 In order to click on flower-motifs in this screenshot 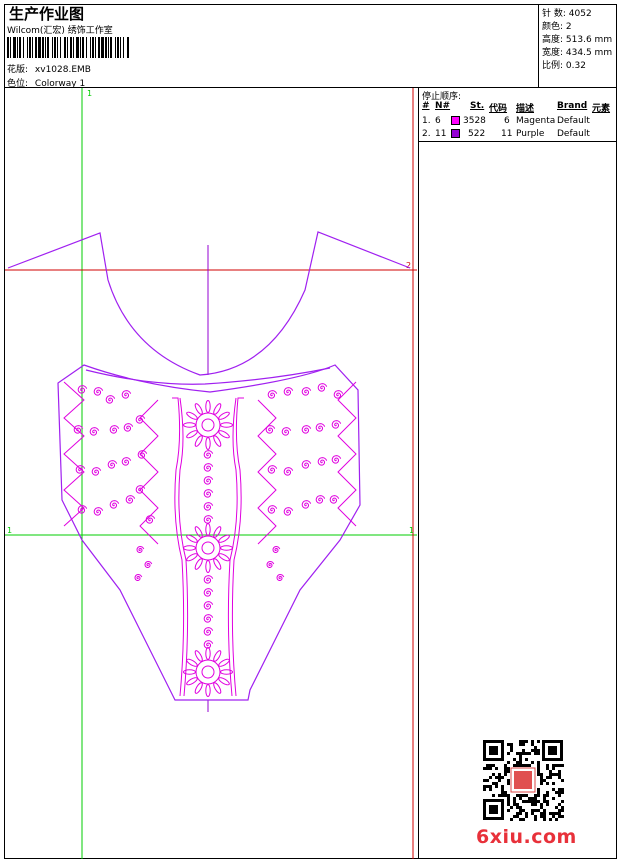, I will do `click(208, 548)`.